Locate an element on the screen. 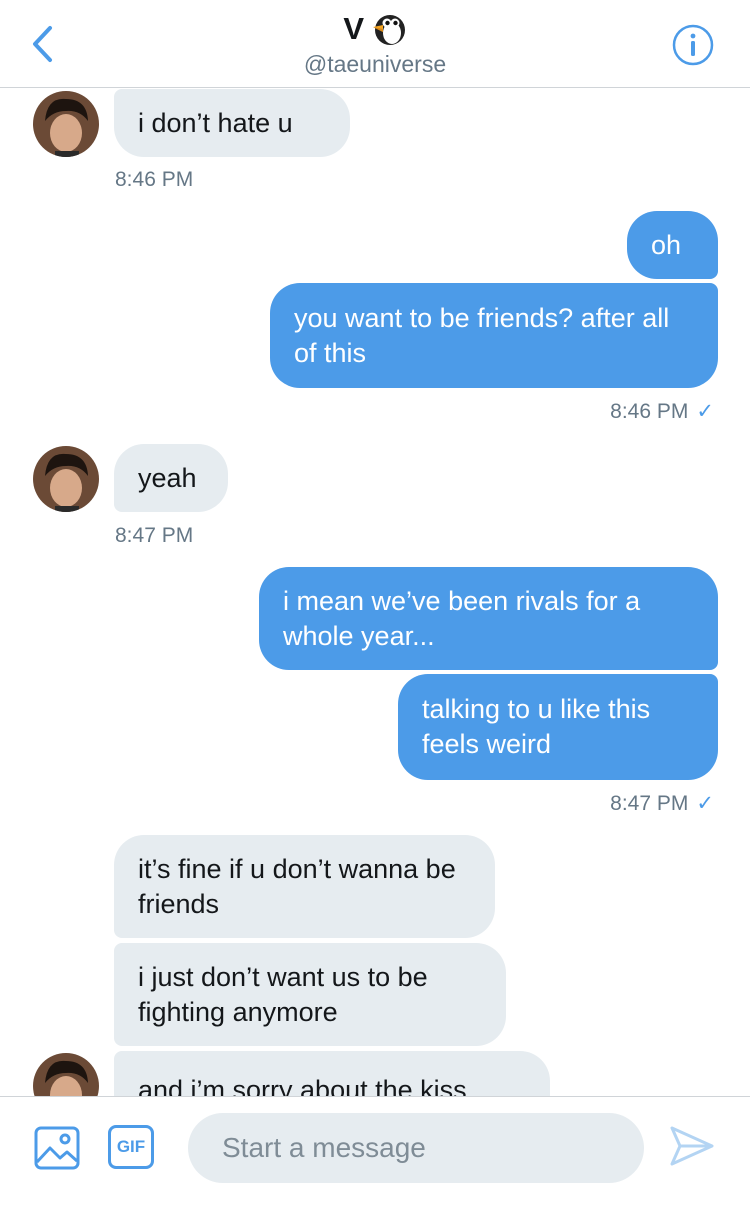 This screenshot has height=1206, width=750. message-bubble-incoming: and i’m sorry about the kiss is located at coordinates (332, 1073).